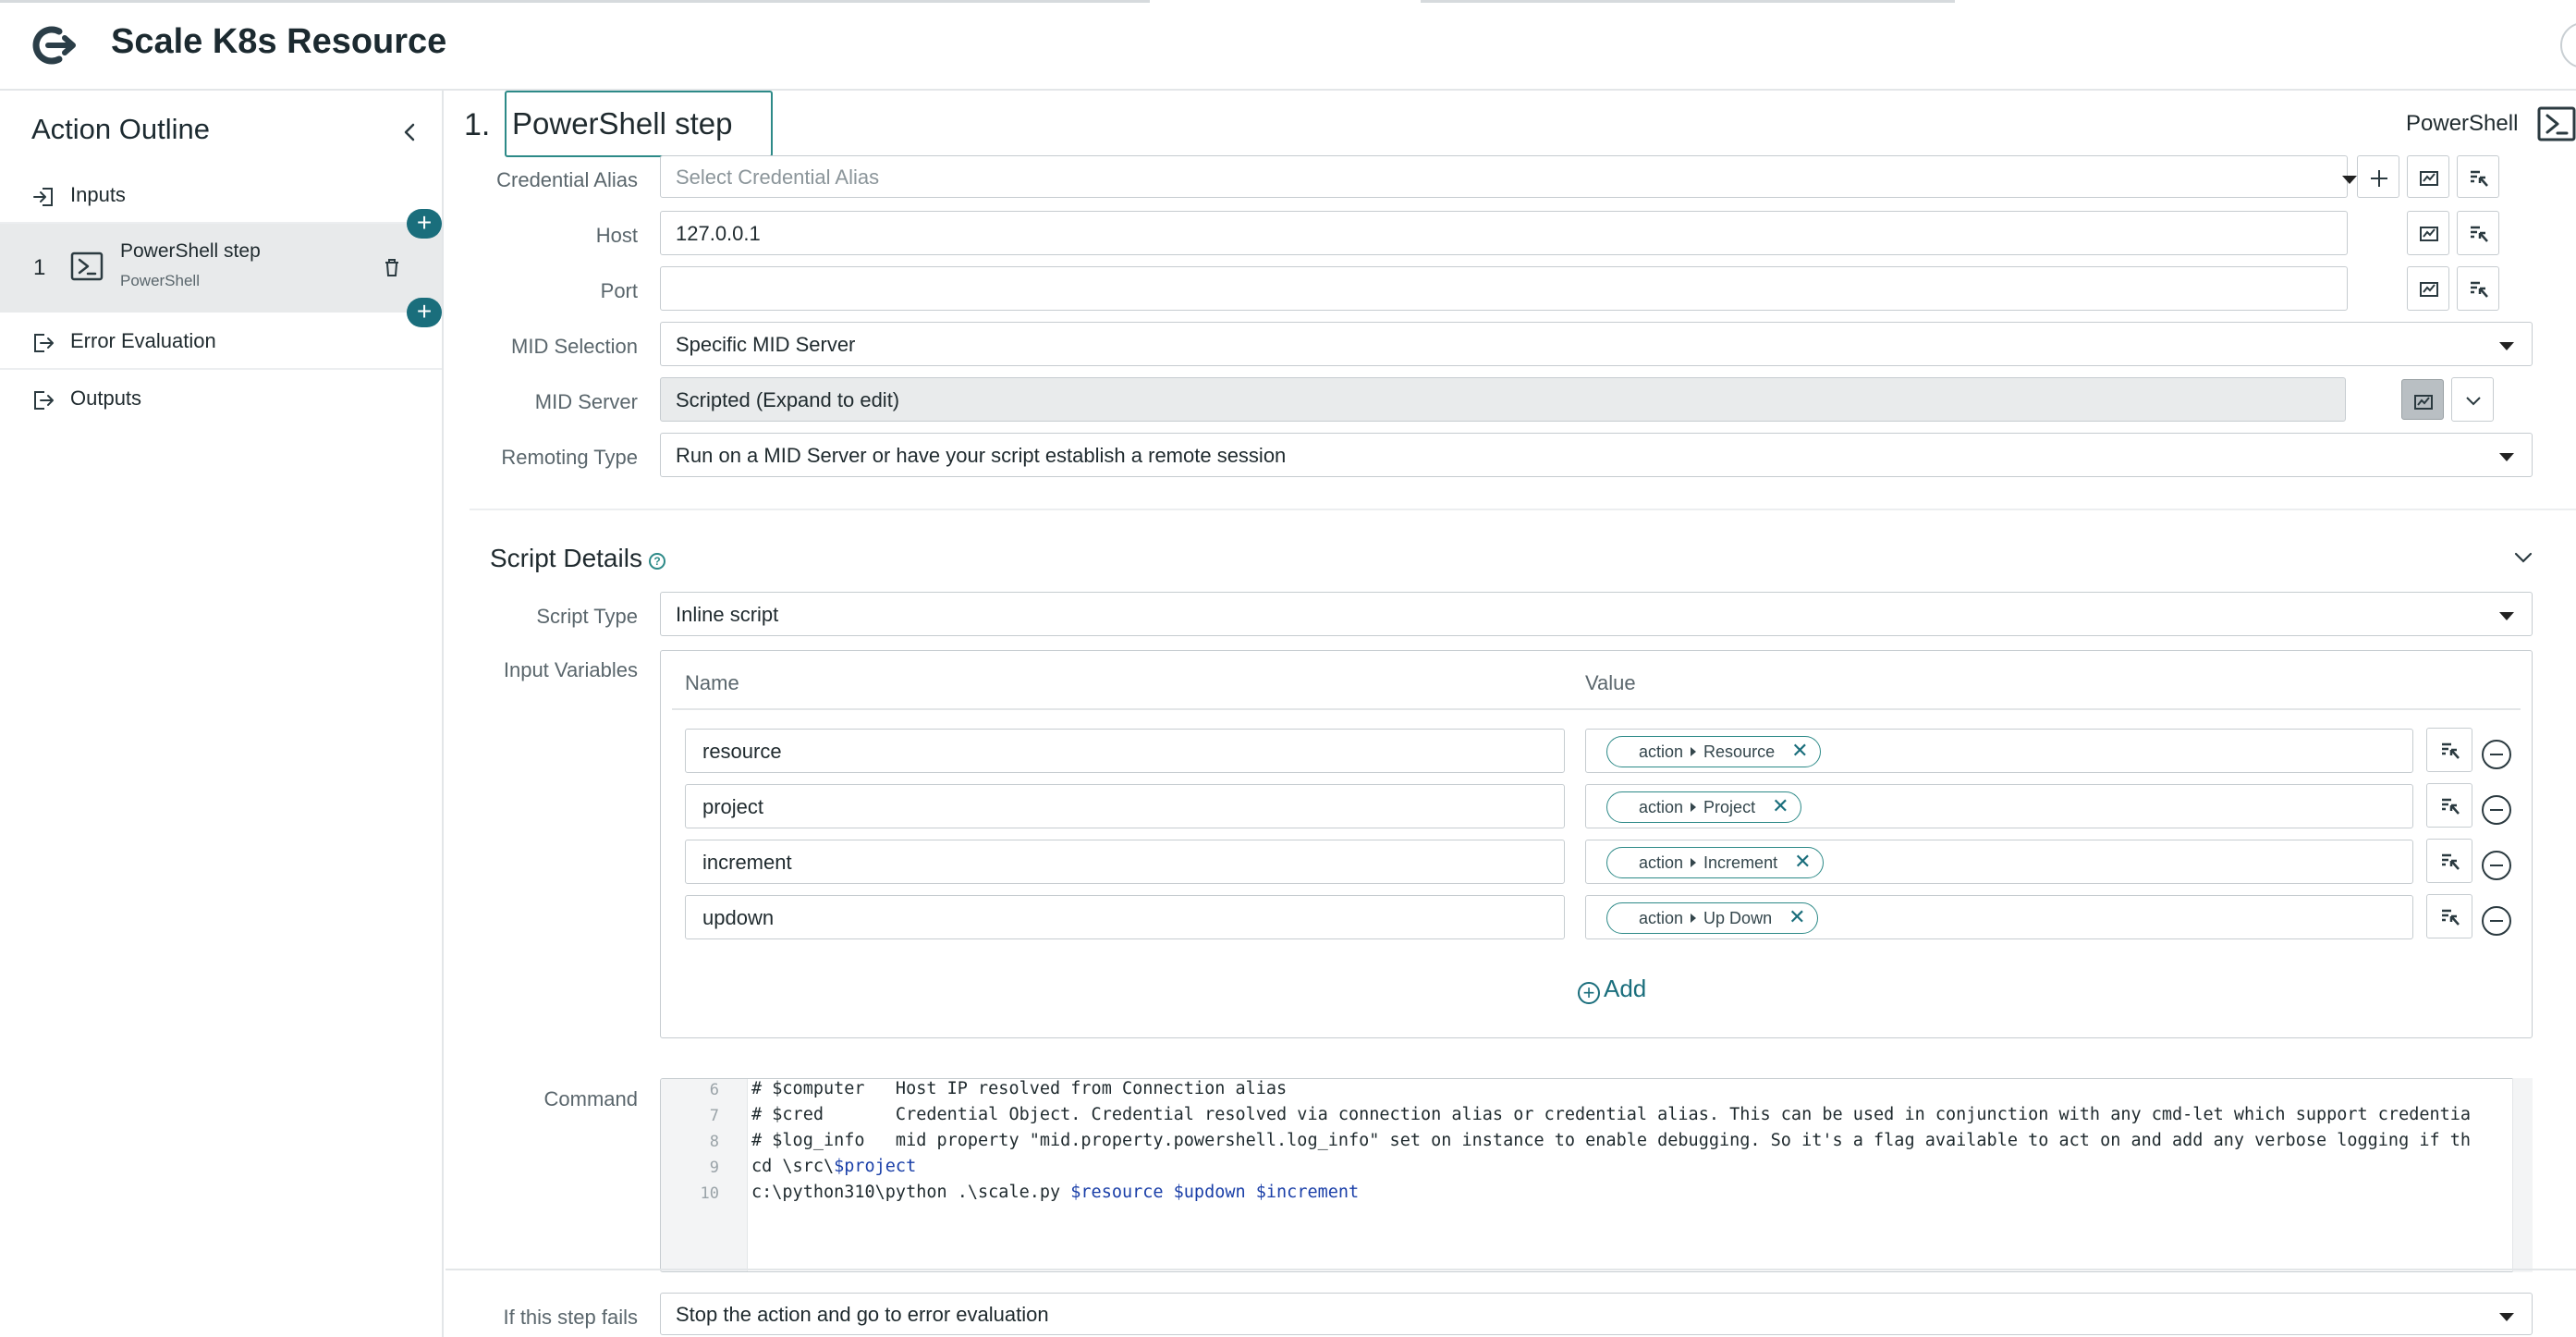 The width and height of the screenshot is (2576, 1337). What do you see at coordinates (221, 400) in the screenshot?
I see `sidebar-item-outputs: Outputs` at bounding box center [221, 400].